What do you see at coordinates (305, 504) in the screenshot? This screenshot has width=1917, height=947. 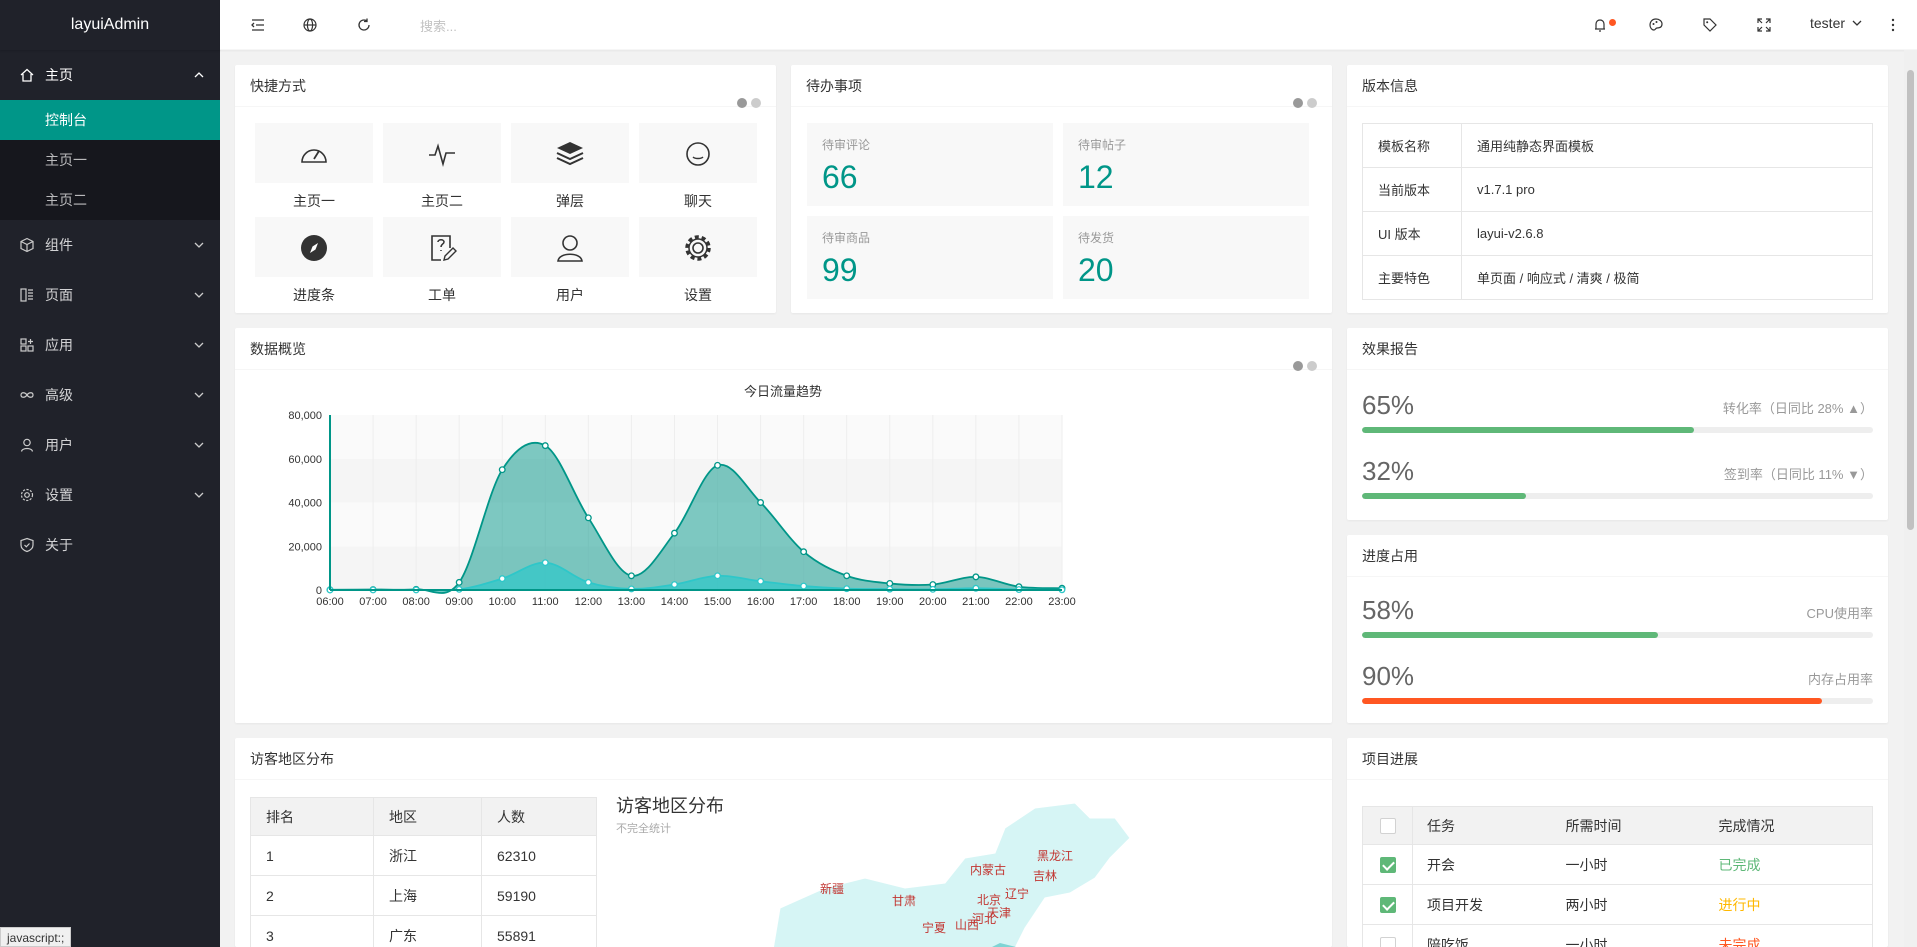 I see `y-tick-label: 40,000` at bounding box center [305, 504].